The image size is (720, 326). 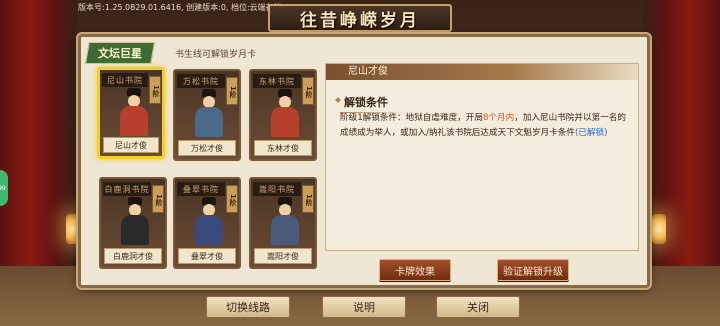 I want to click on close-label: 关闭, so click(x=478, y=307).